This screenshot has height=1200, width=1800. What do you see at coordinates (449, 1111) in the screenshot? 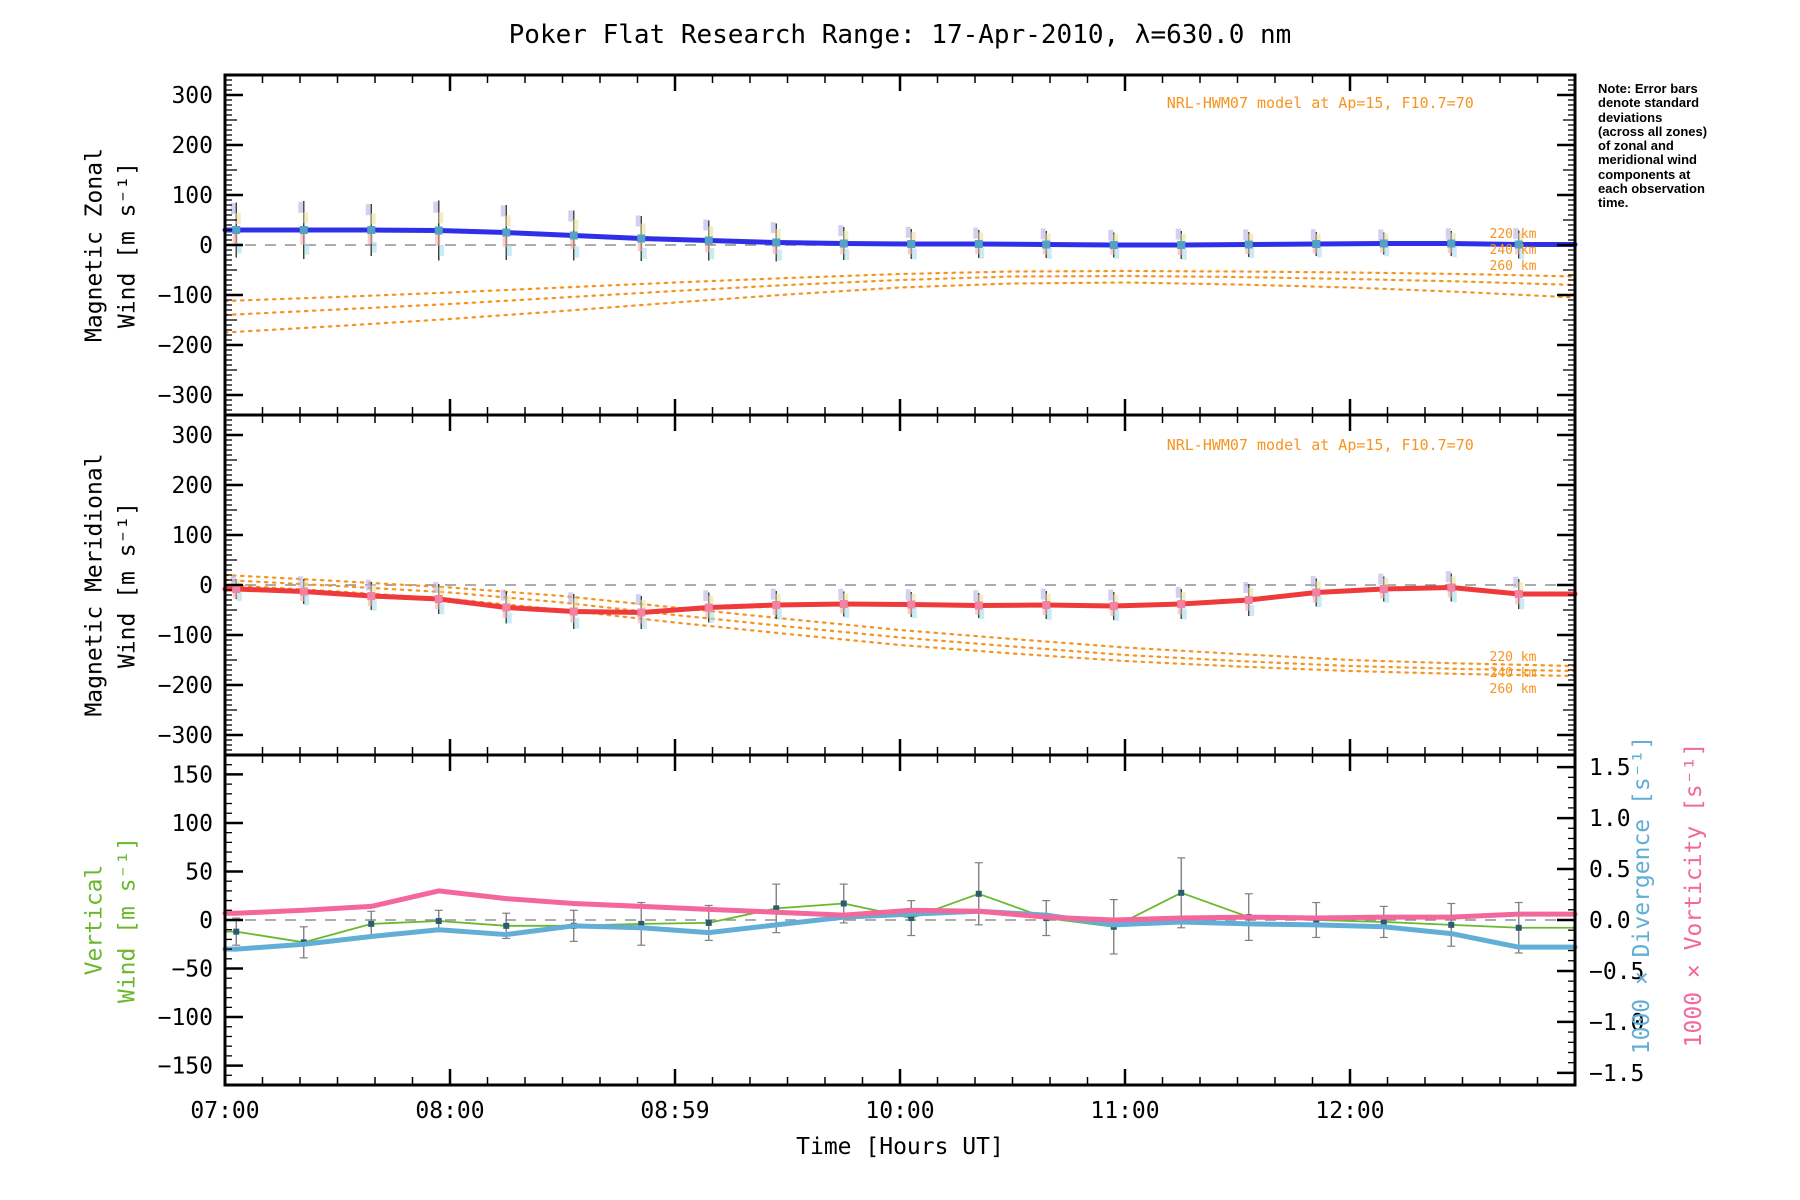
I see `x-tick-label: 08:00` at bounding box center [449, 1111].